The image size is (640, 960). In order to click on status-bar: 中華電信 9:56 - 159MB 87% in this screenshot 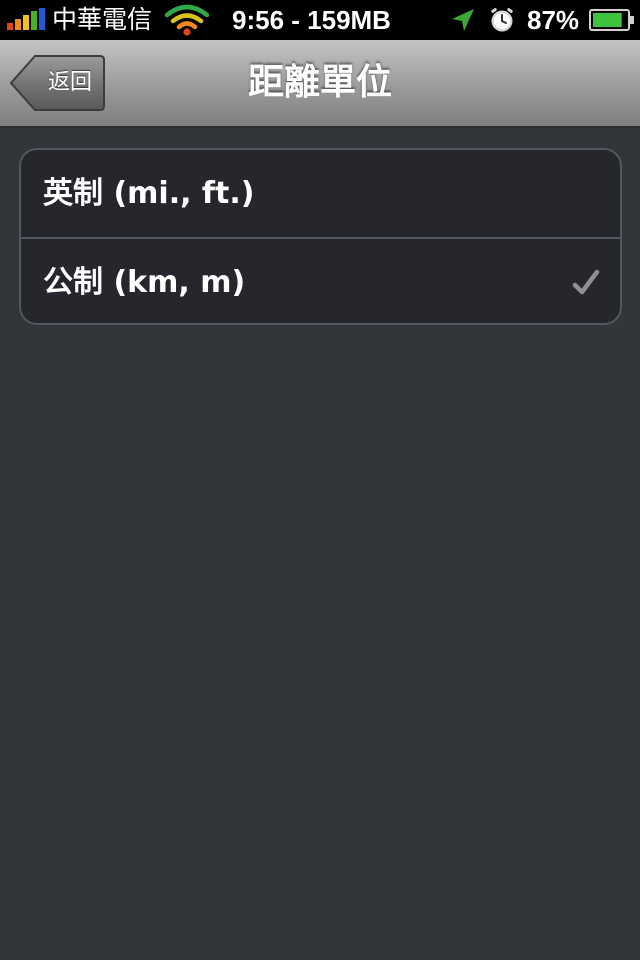, I will do `click(320, 20)`.